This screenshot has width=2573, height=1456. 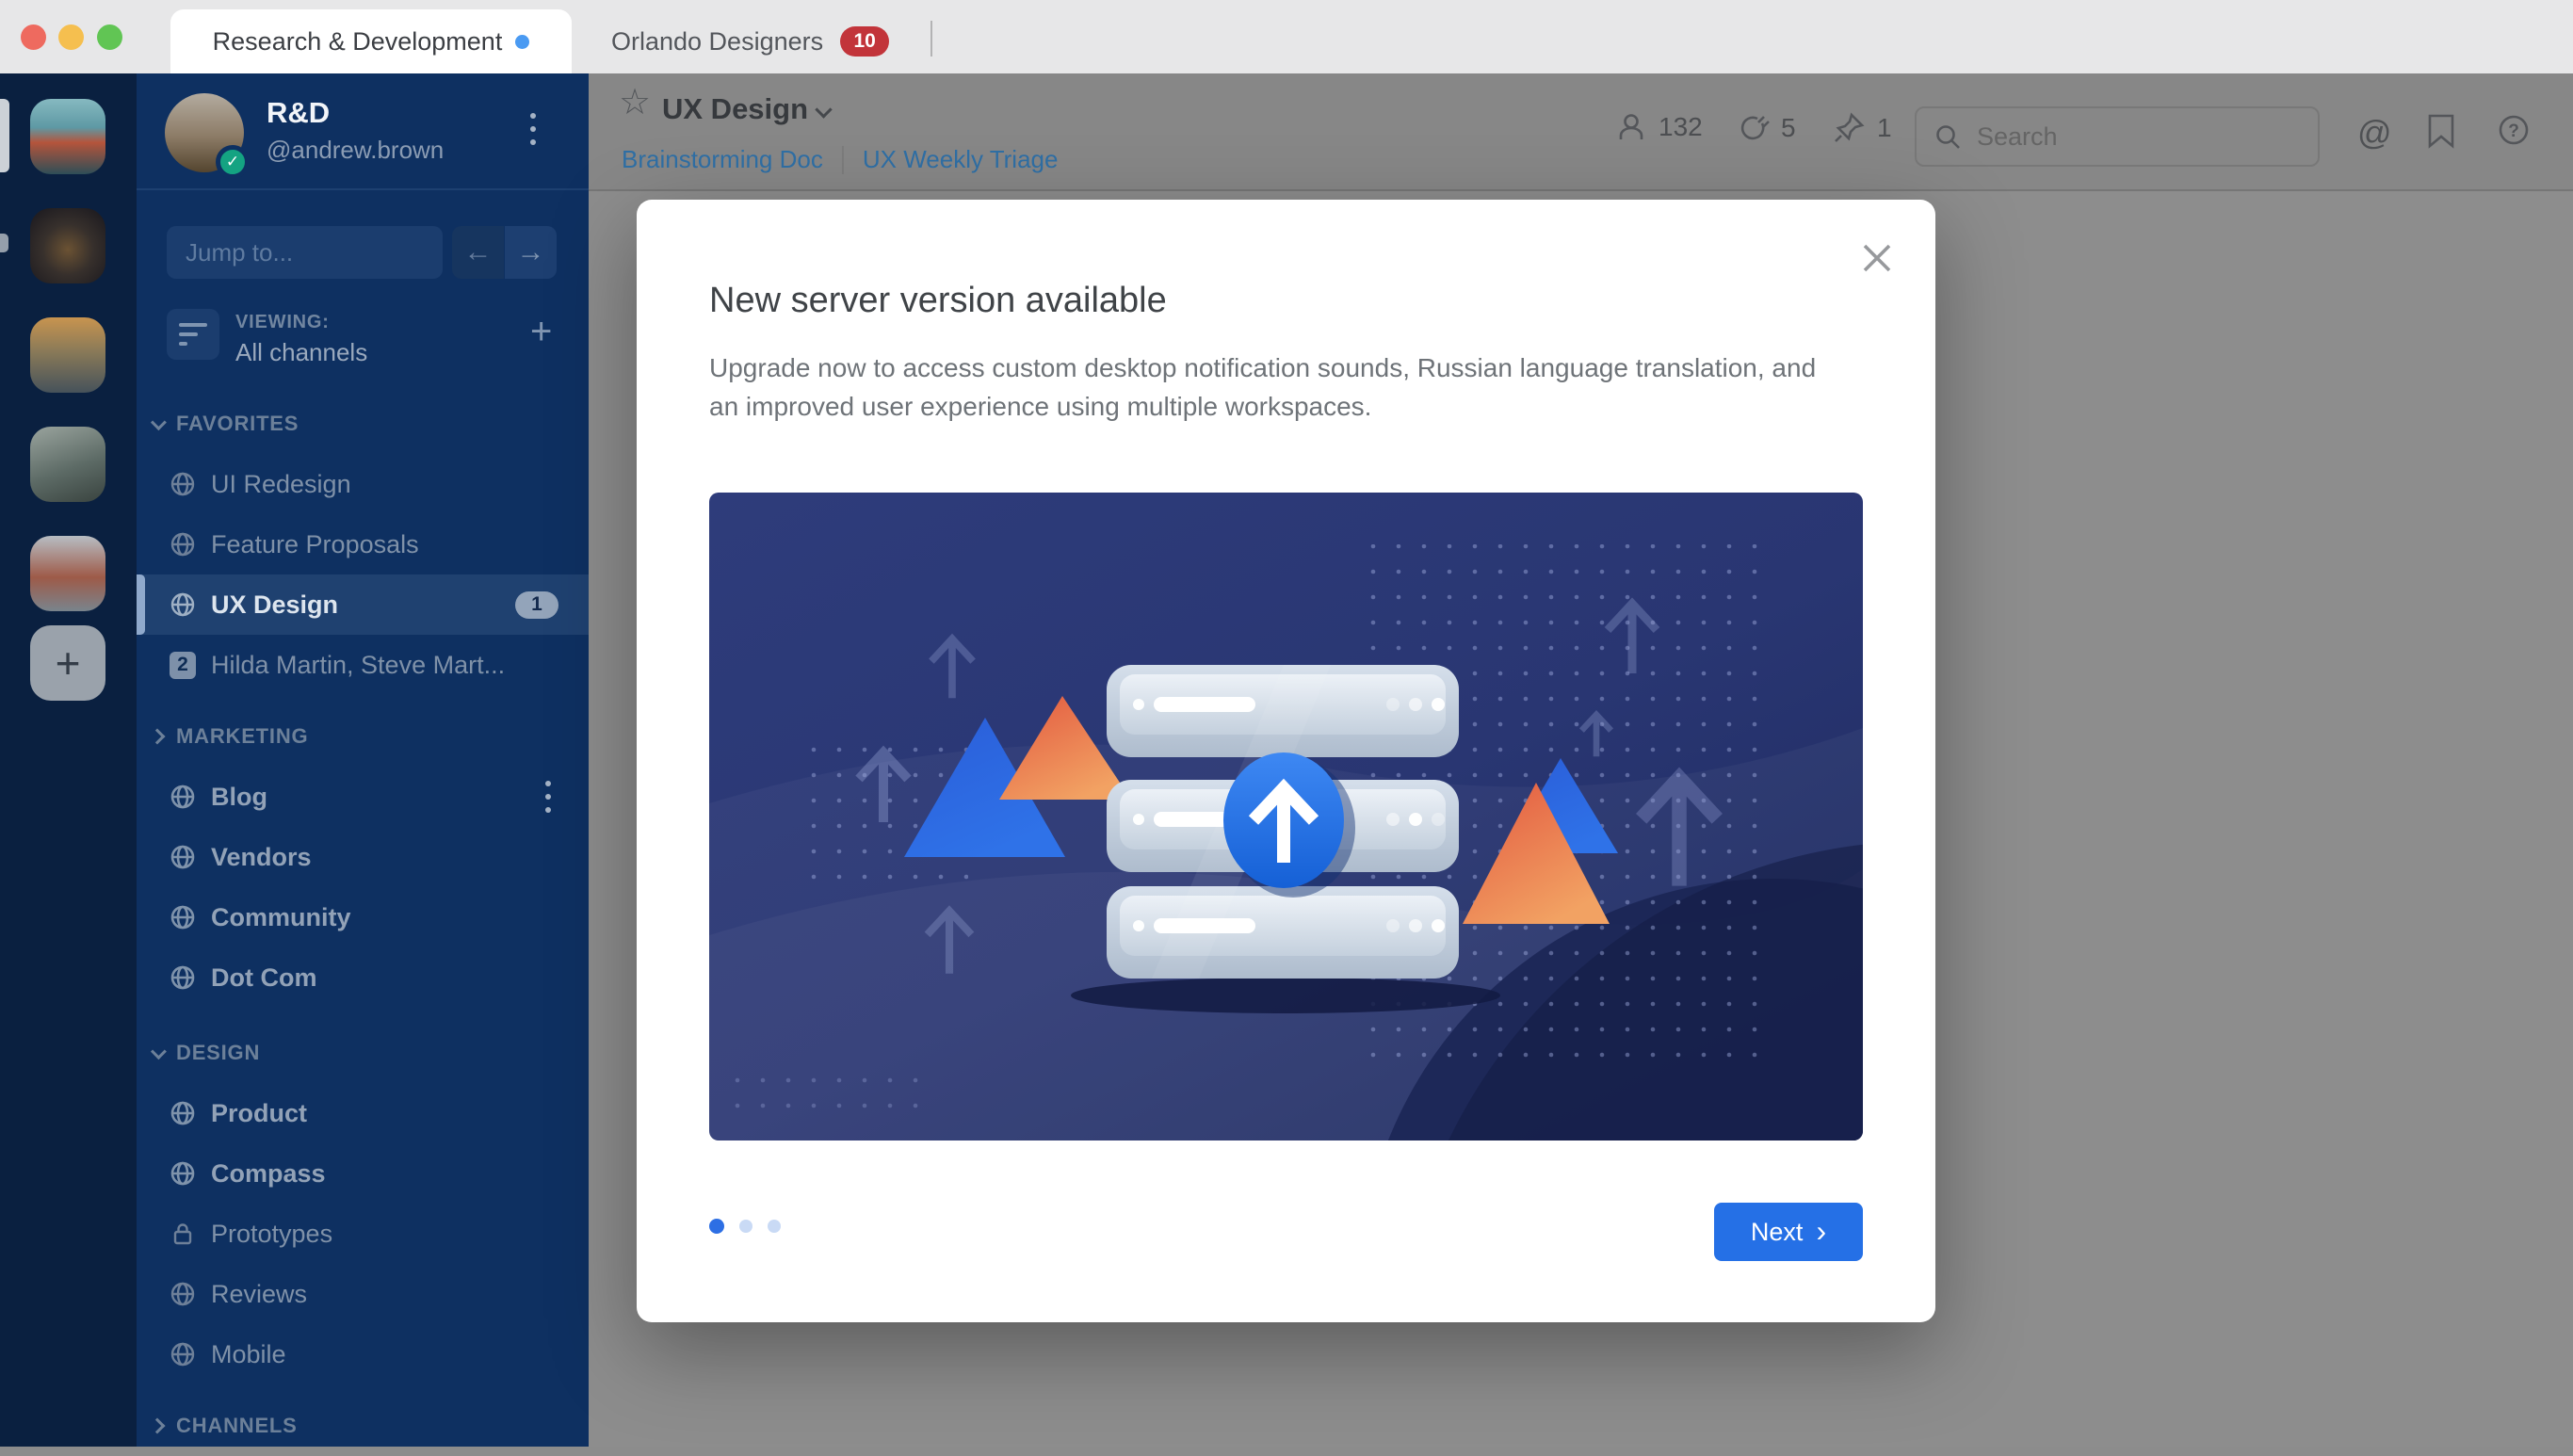 I want to click on history-forward-button: →, so click(x=531, y=253).